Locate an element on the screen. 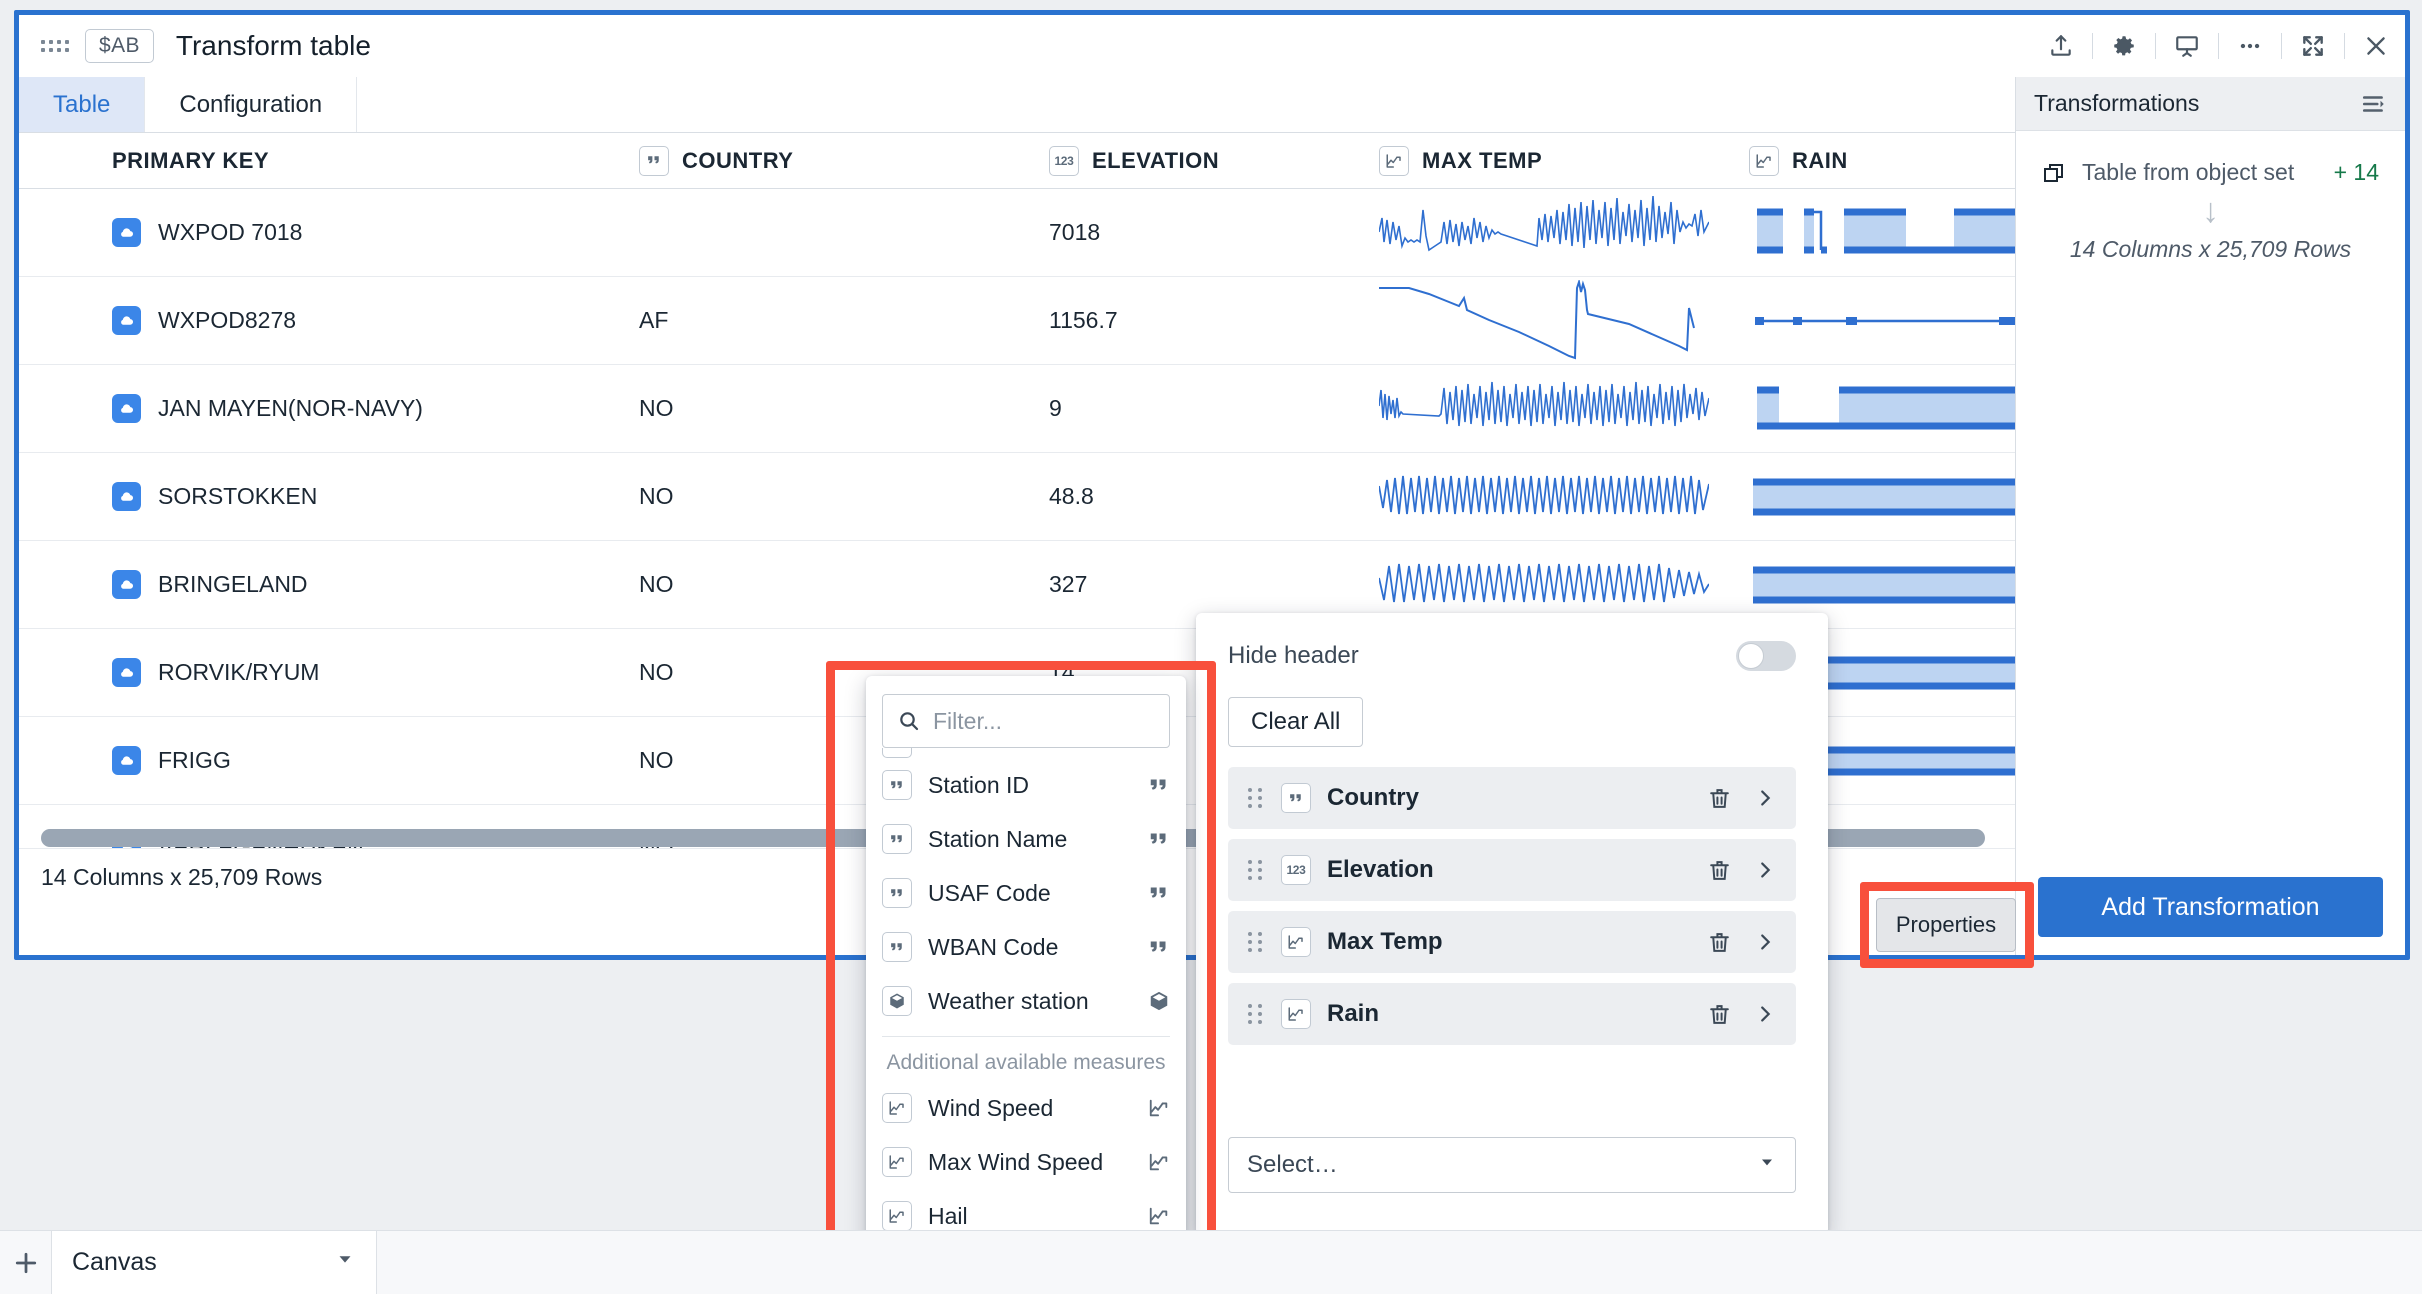  tab-table: Table is located at coordinates (82, 104).